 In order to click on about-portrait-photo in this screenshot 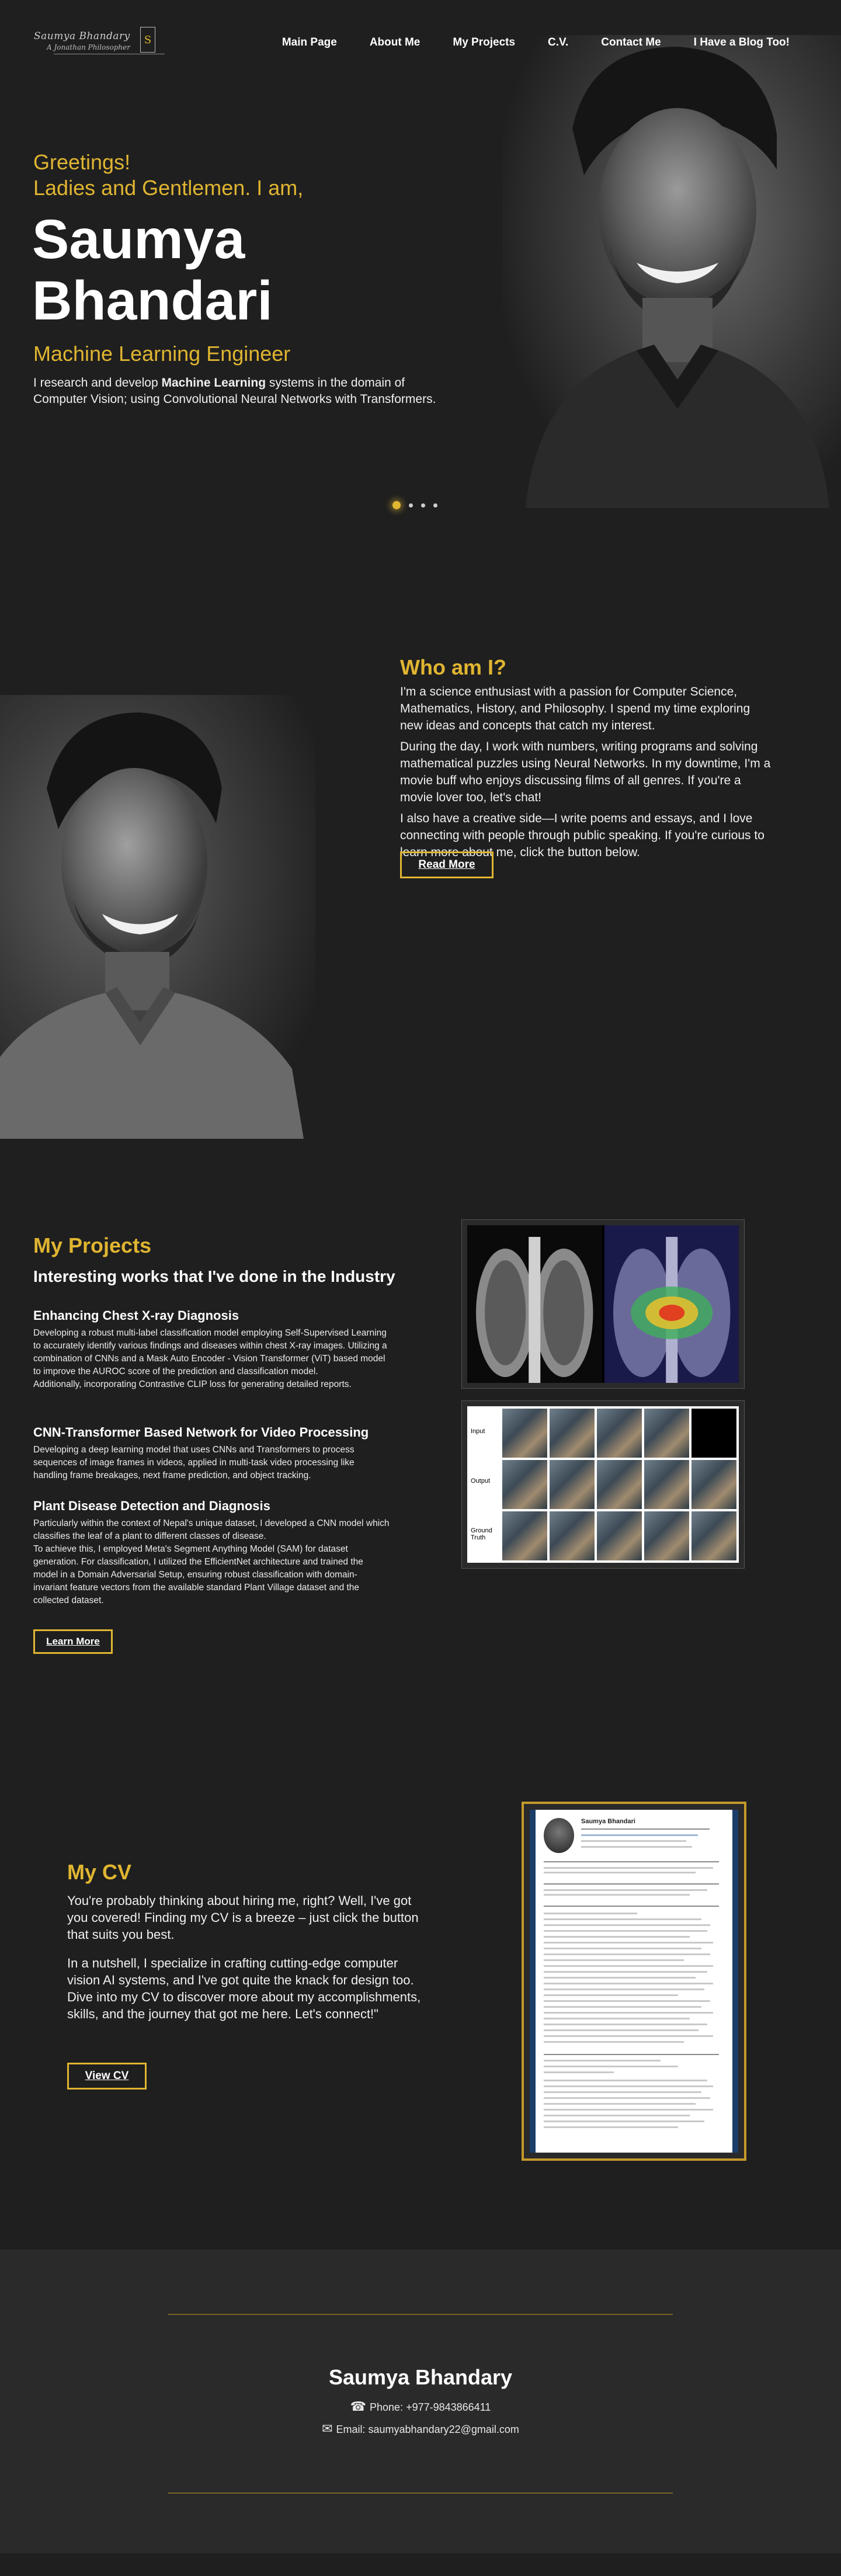, I will do `click(157, 917)`.